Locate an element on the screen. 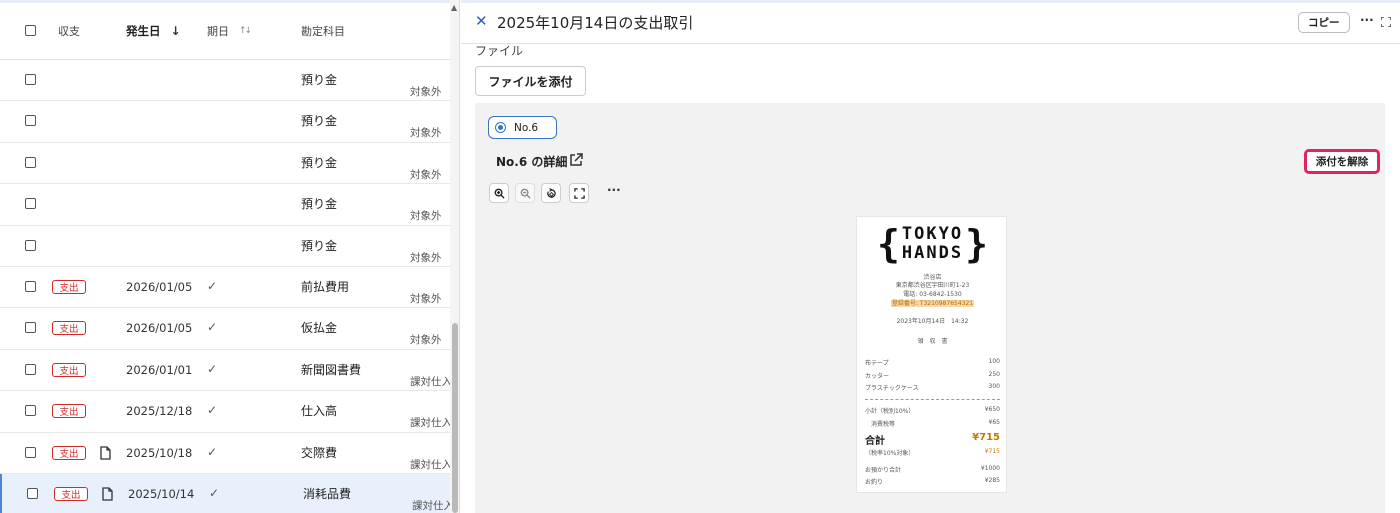 The width and height of the screenshot is (1400, 513). fit-screen-button is located at coordinates (579, 193).